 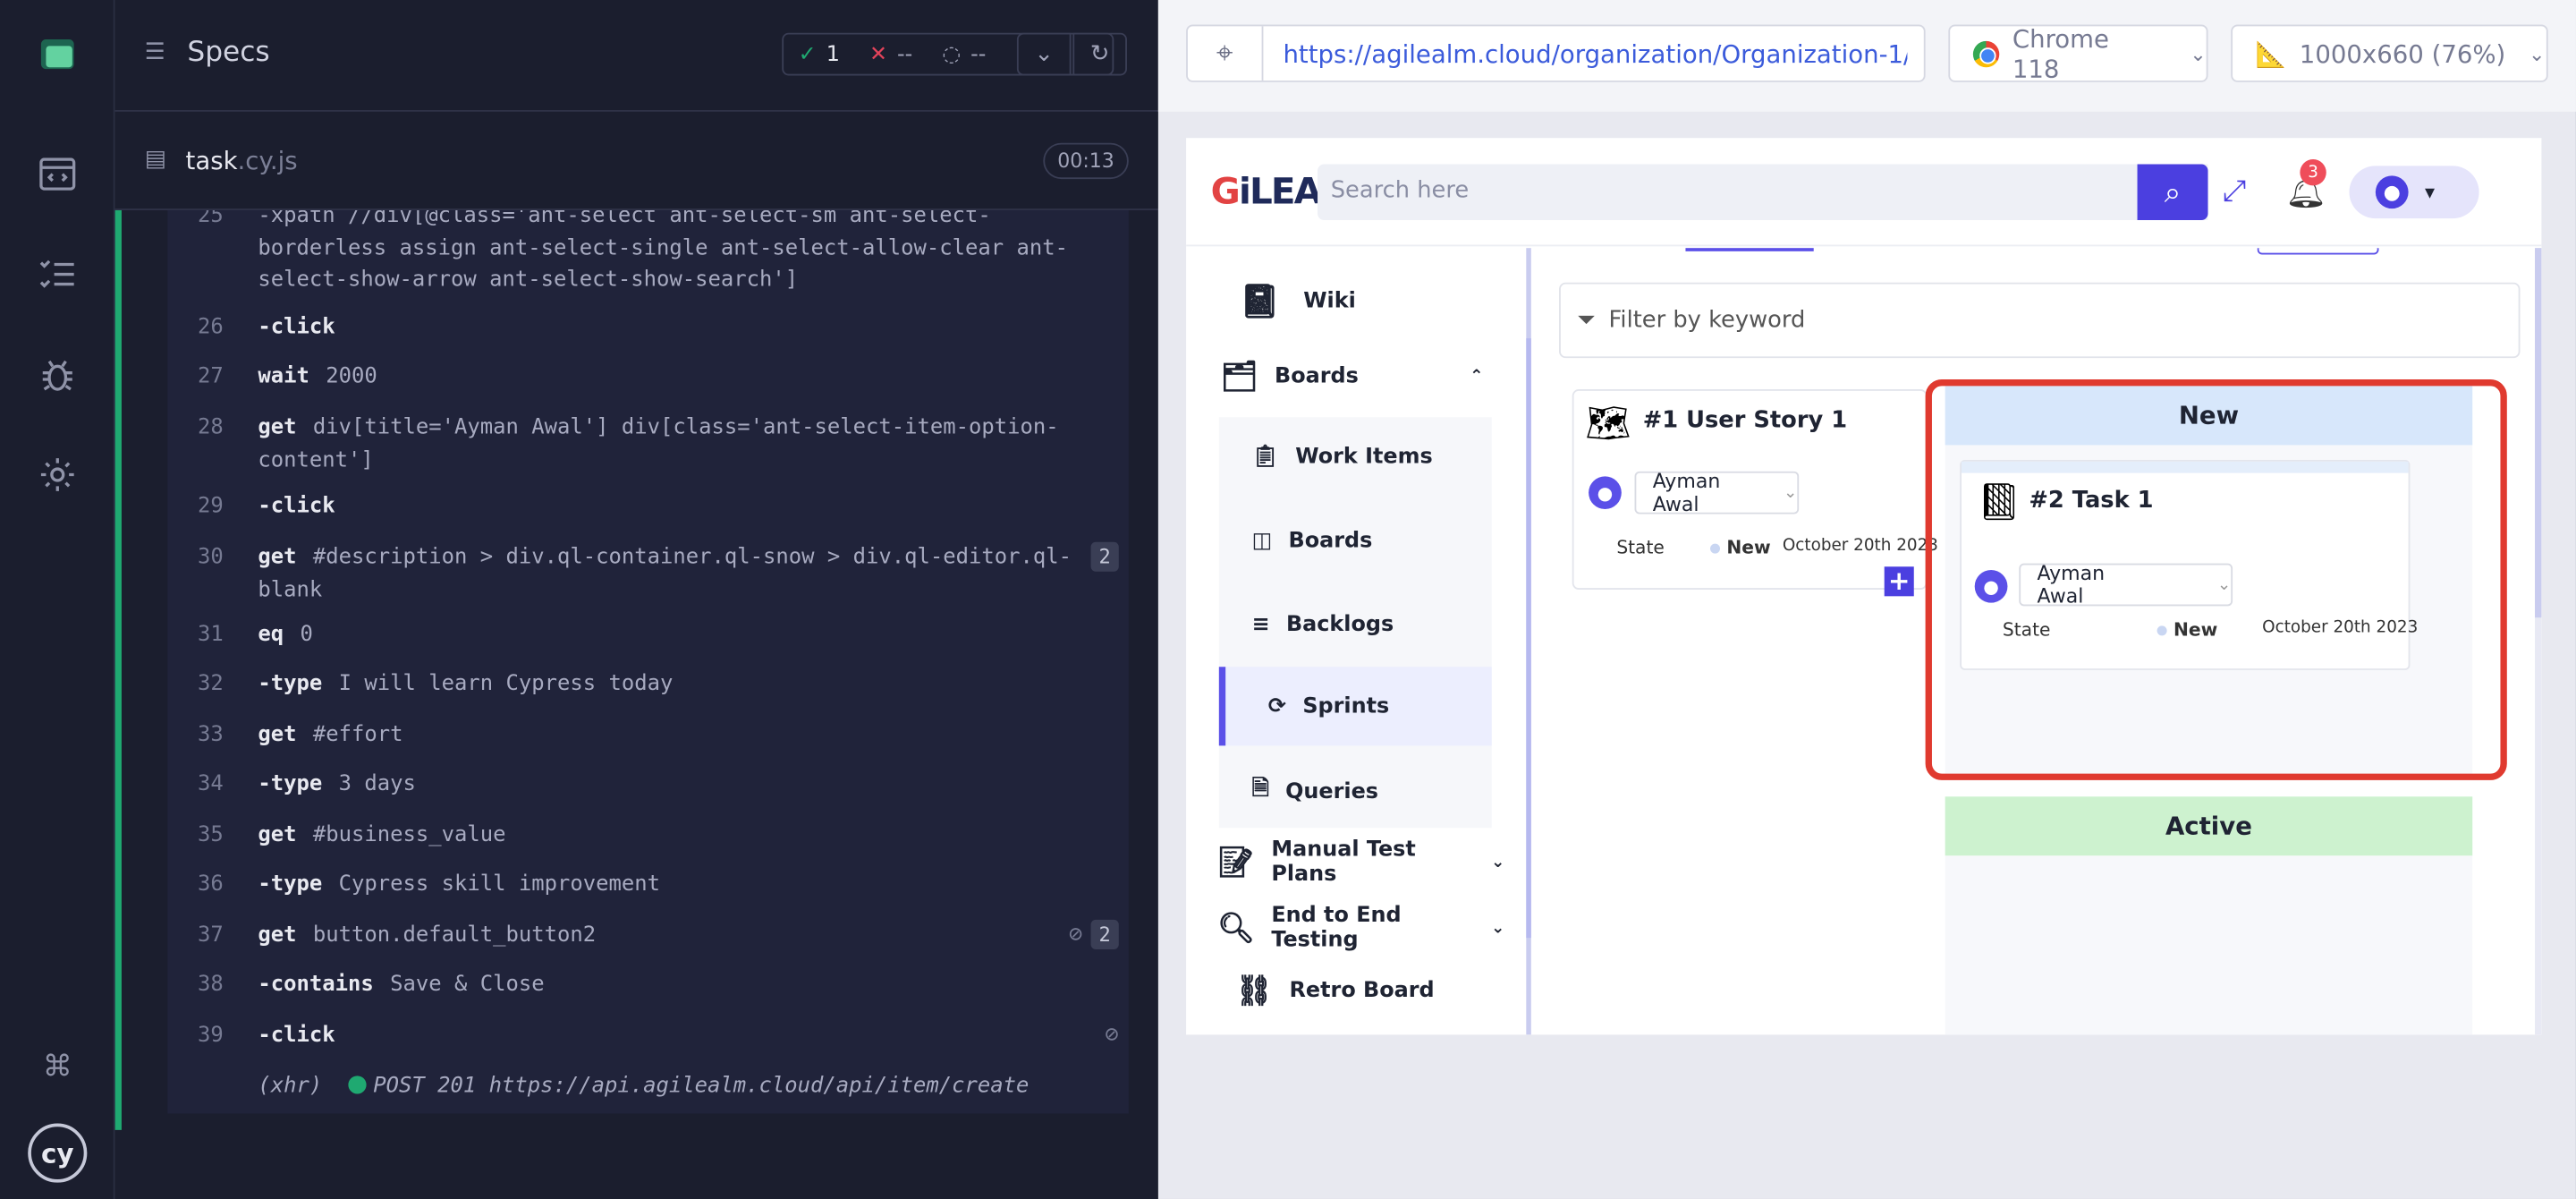 What do you see at coordinates (211, 835) in the screenshot?
I see `command-number: 35` at bounding box center [211, 835].